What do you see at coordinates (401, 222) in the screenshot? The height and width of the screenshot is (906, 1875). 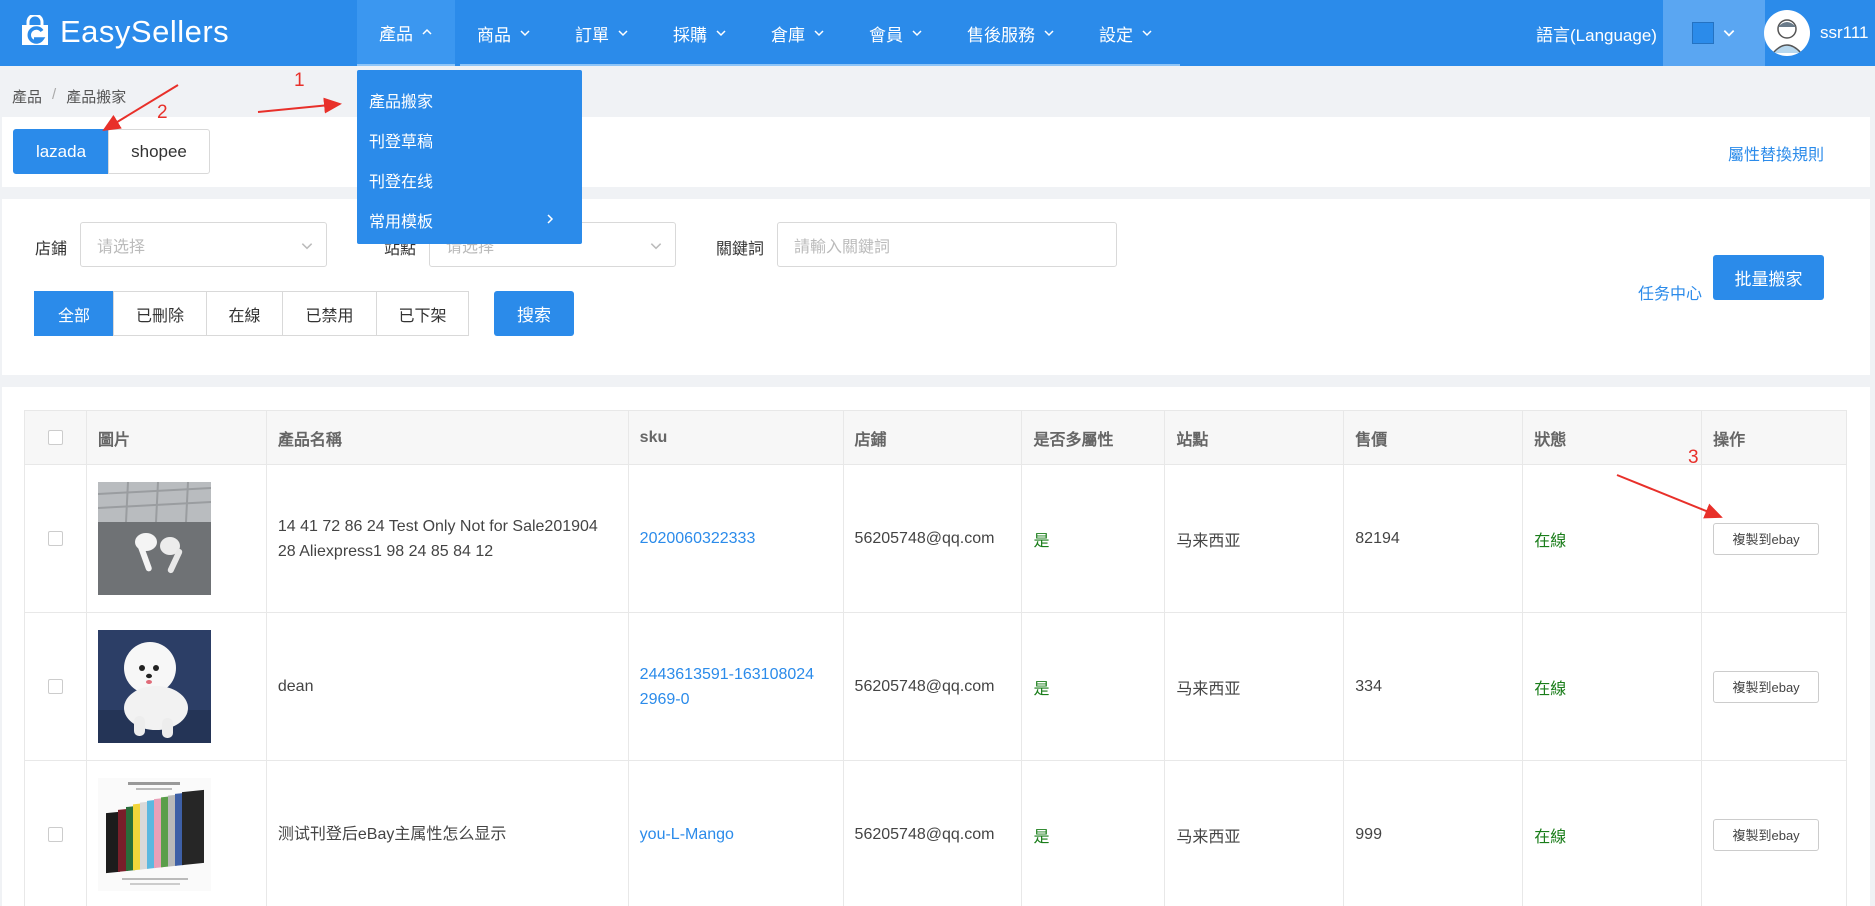 I see `menu-item-templates-label: 常用模板` at bounding box center [401, 222].